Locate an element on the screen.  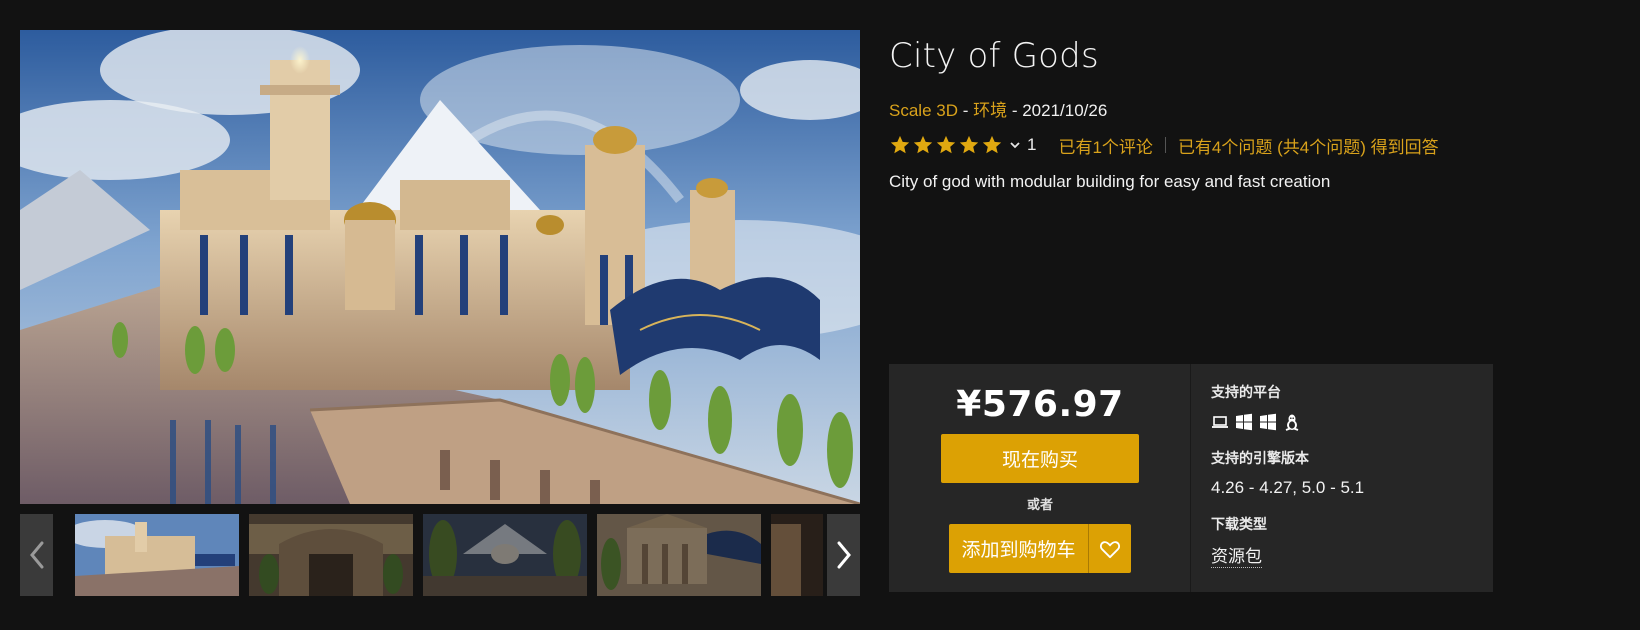
or-label: 或者 is located at coordinates (1039, 504).